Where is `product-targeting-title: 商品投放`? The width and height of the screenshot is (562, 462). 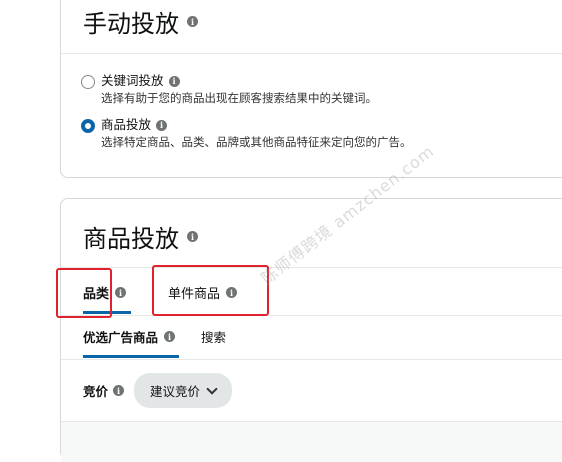
product-targeting-title: 商品投放 is located at coordinates (131, 239).